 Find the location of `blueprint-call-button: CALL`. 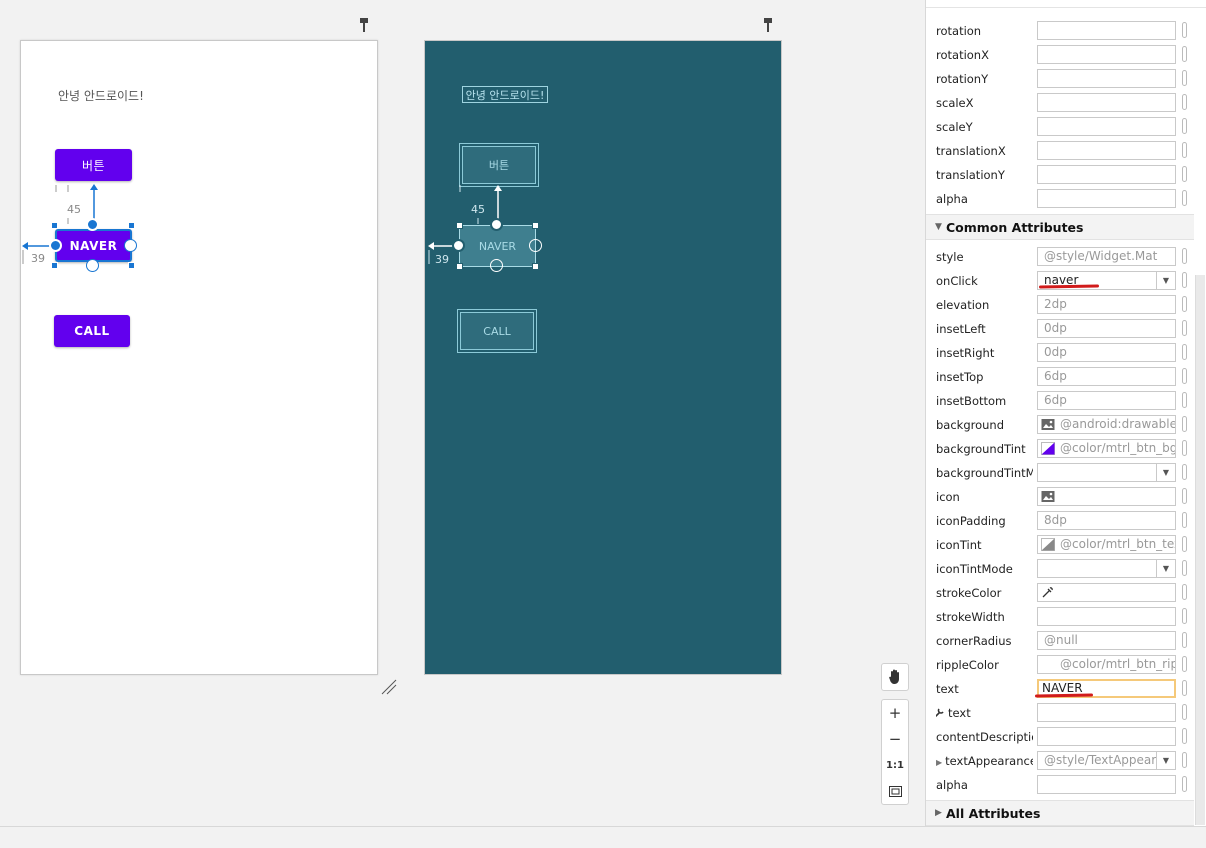

blueprint-call-button: CALL is located at coordinates (497, 331).